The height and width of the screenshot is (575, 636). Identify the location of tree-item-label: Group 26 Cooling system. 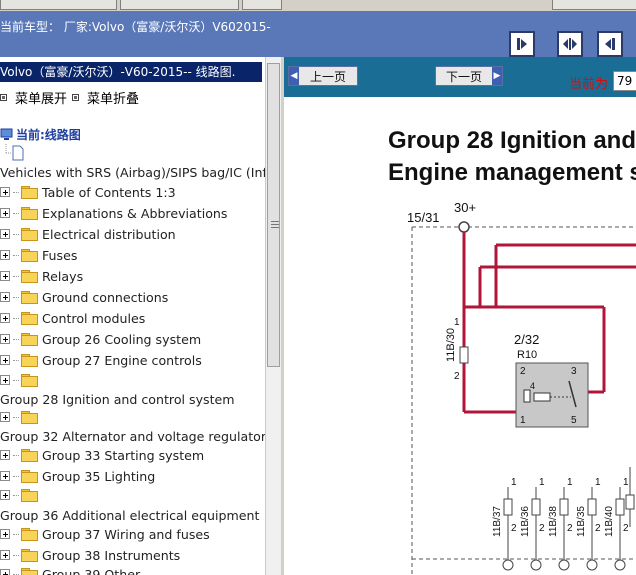
(122, 339).